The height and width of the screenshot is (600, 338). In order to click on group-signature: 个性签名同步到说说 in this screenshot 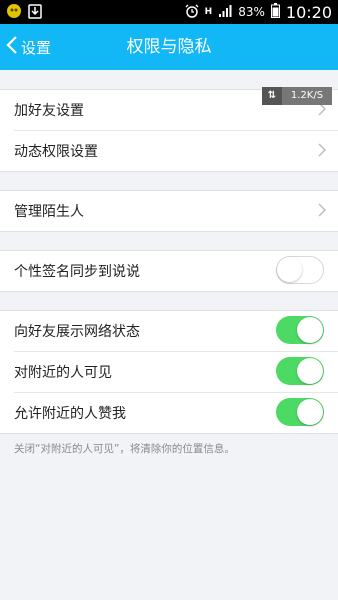, I will do `click(169, 271)`.